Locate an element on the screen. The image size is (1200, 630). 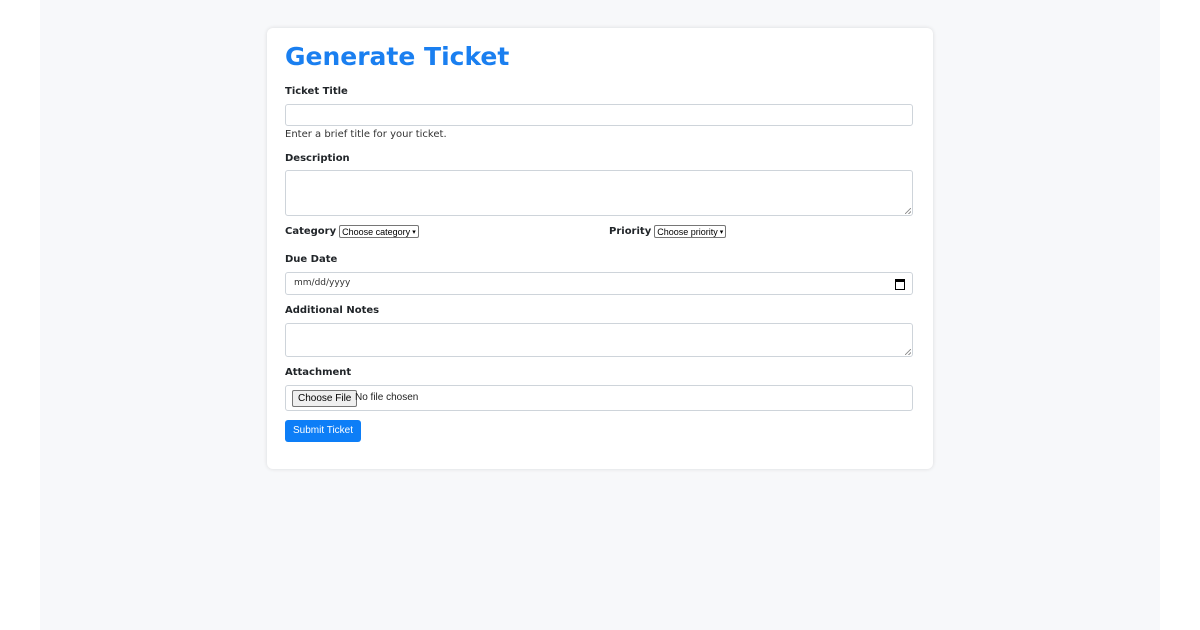
calendar-icon is located at coordinates (900, 284).